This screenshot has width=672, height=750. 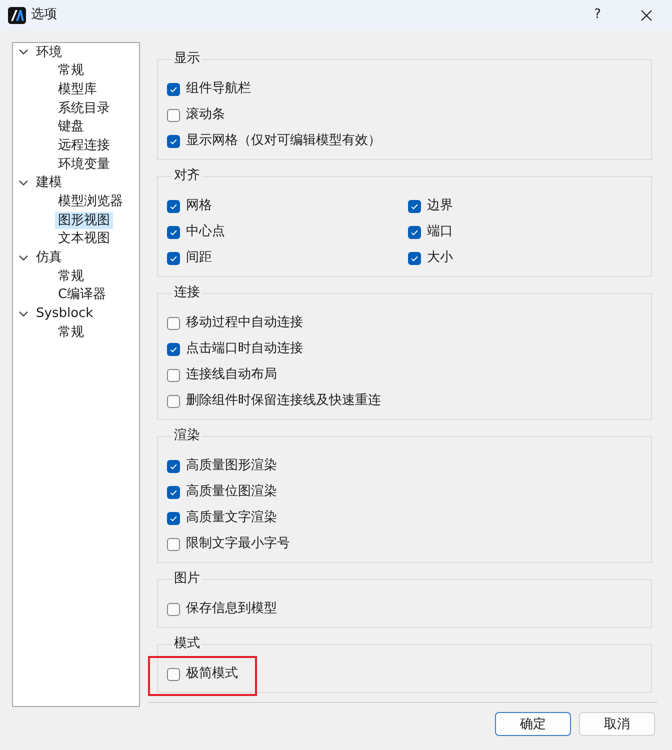 I want to click on group-title: 模式, so click(x=187, y=644).